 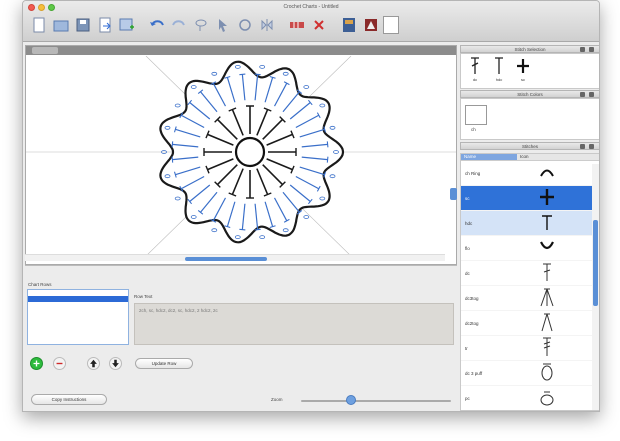 I want to click on arrow-down-icon, so click(x=115, y=363).